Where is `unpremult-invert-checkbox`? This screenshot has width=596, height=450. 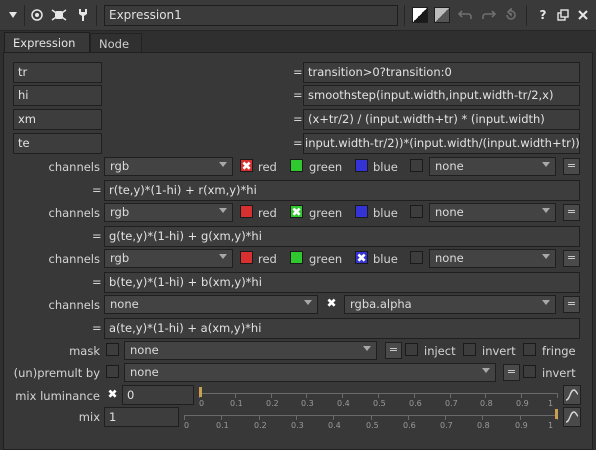
unpremult-invert-checkbox is located at coordinates (529, 371).